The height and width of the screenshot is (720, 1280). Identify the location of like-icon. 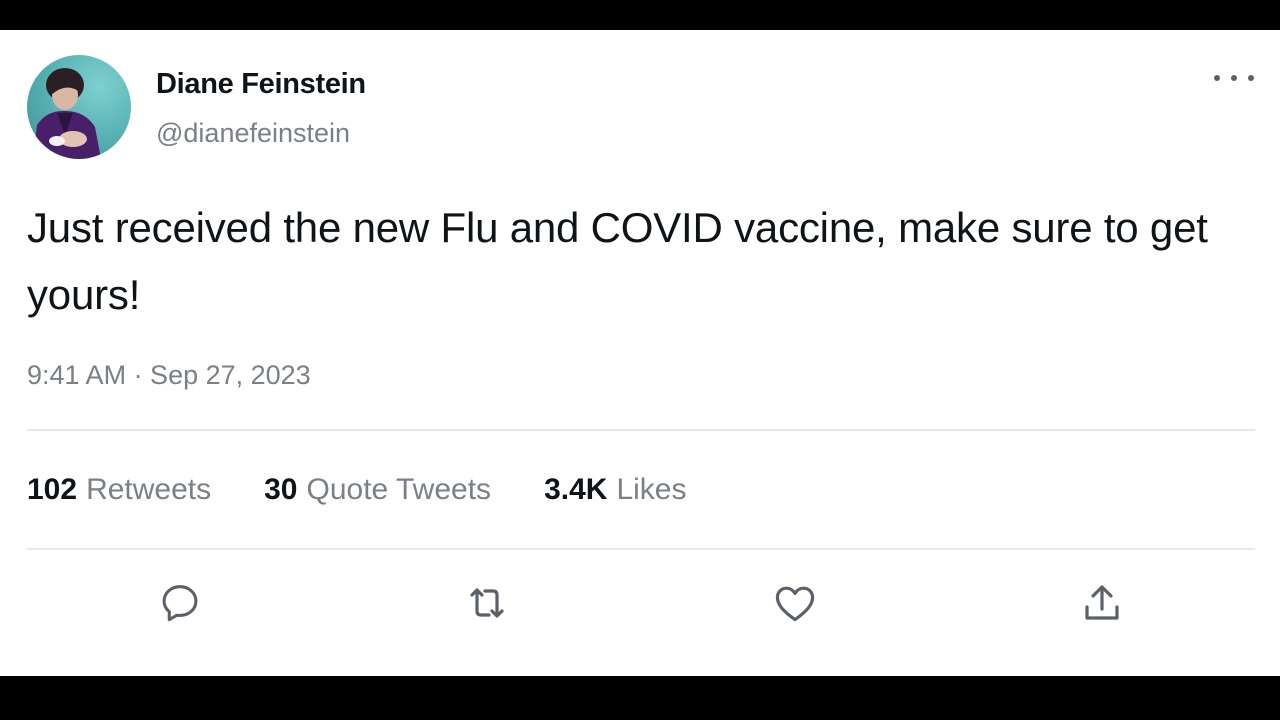
(795, 604).